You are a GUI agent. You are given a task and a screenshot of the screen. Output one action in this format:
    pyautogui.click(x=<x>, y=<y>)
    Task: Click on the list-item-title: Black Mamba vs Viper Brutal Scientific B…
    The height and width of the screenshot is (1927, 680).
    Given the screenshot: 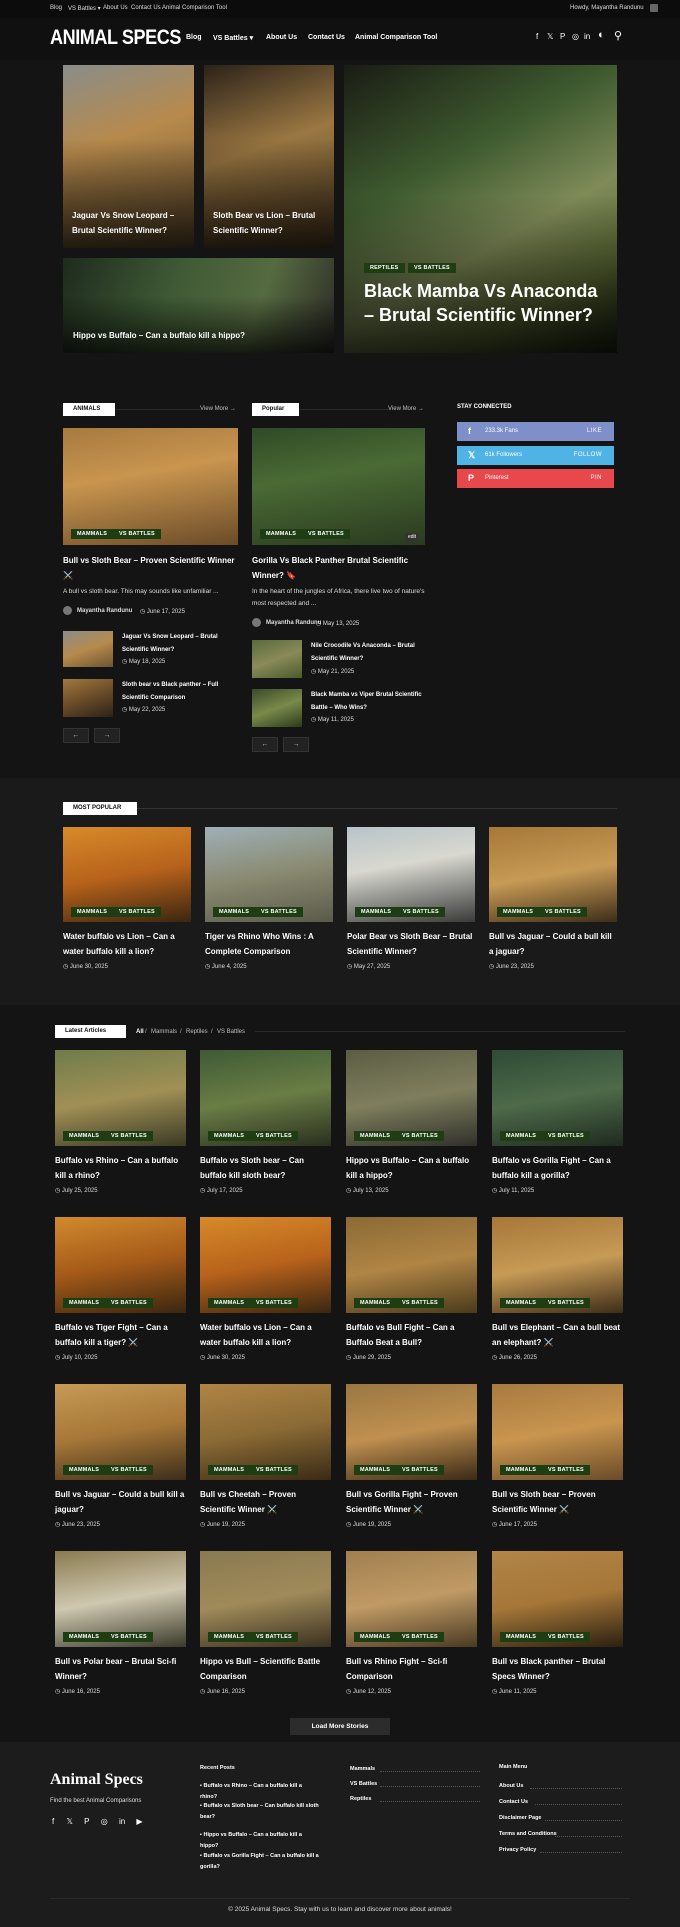 What is the action you would take?
    pyautogui.click(x=367, y=702)
    